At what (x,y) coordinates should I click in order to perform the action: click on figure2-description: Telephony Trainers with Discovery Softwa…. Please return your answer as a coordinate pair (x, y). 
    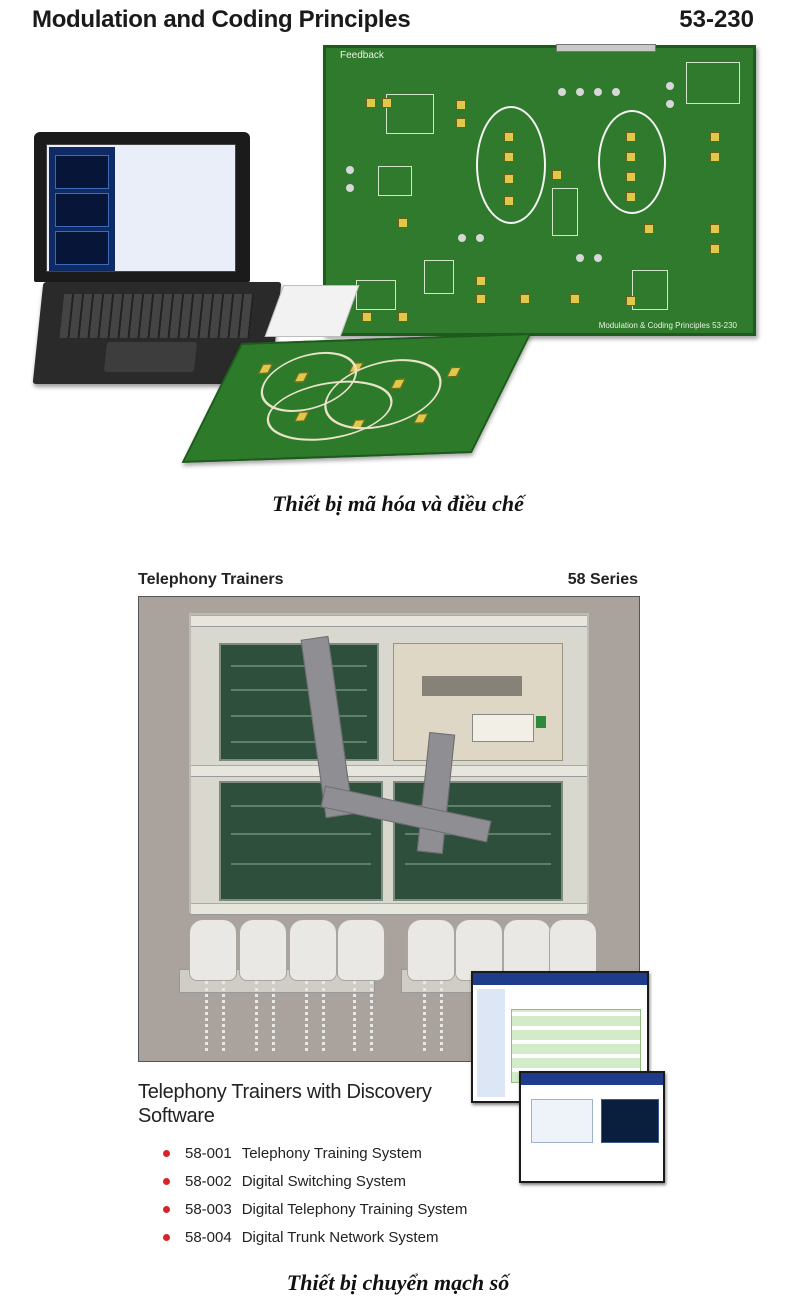
    Looking at the image, I should click on (285, 1104).